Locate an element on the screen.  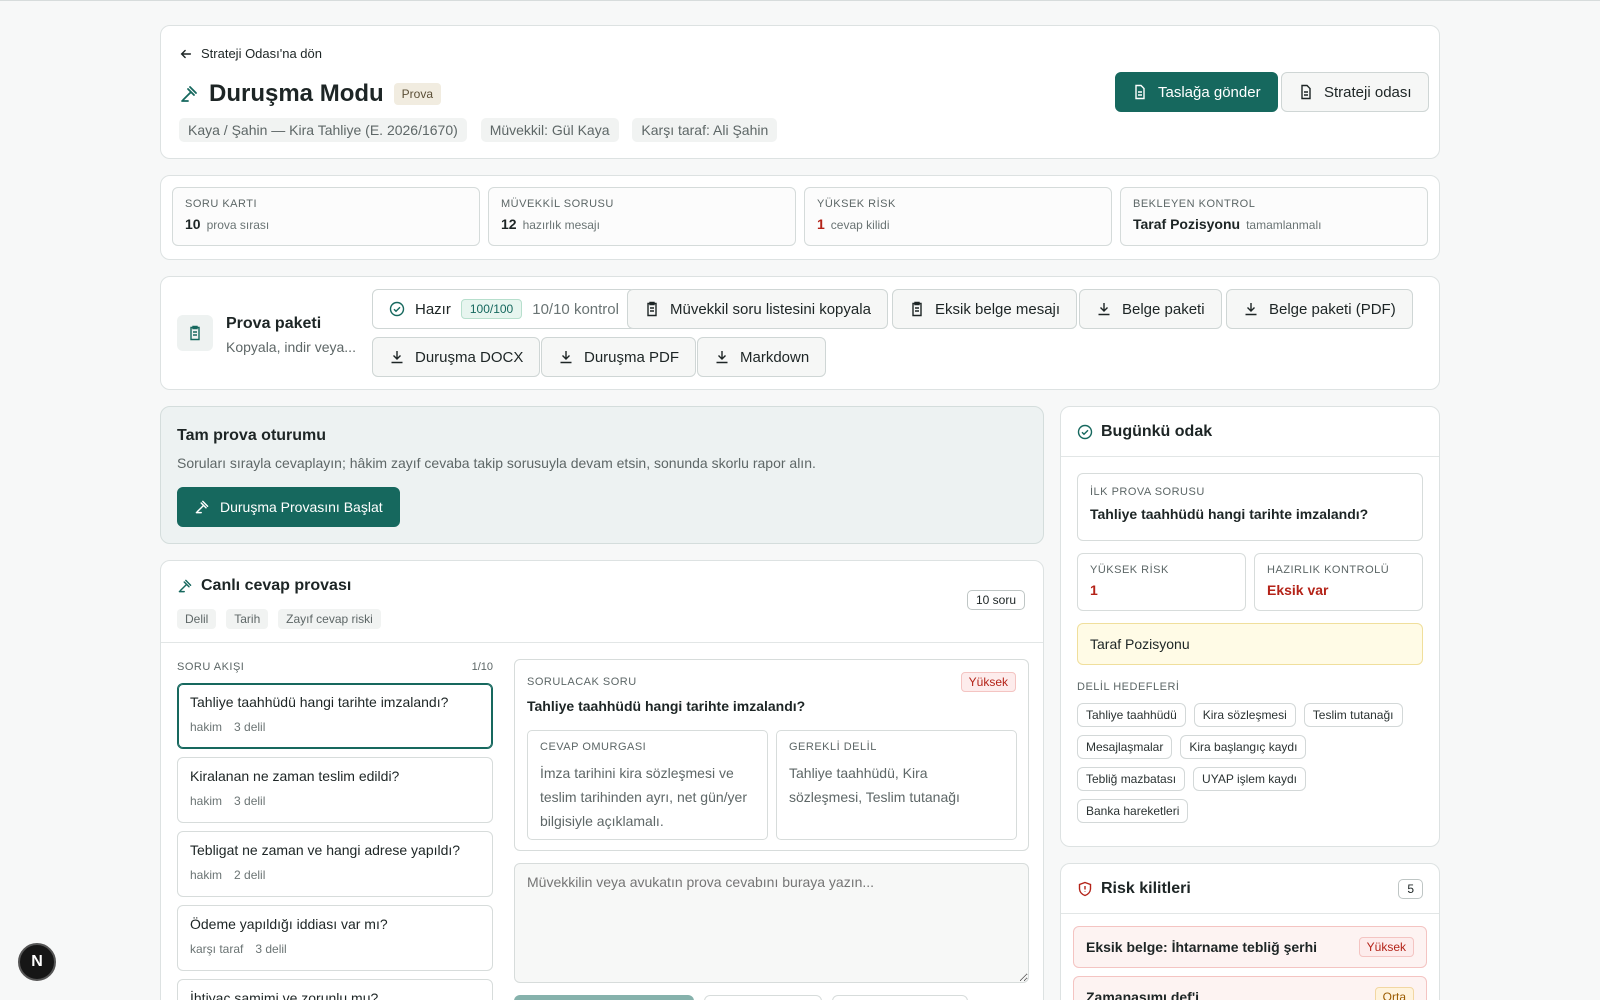
risk-title-row: Risk kilitleri is located at coordinates (1134, 889).